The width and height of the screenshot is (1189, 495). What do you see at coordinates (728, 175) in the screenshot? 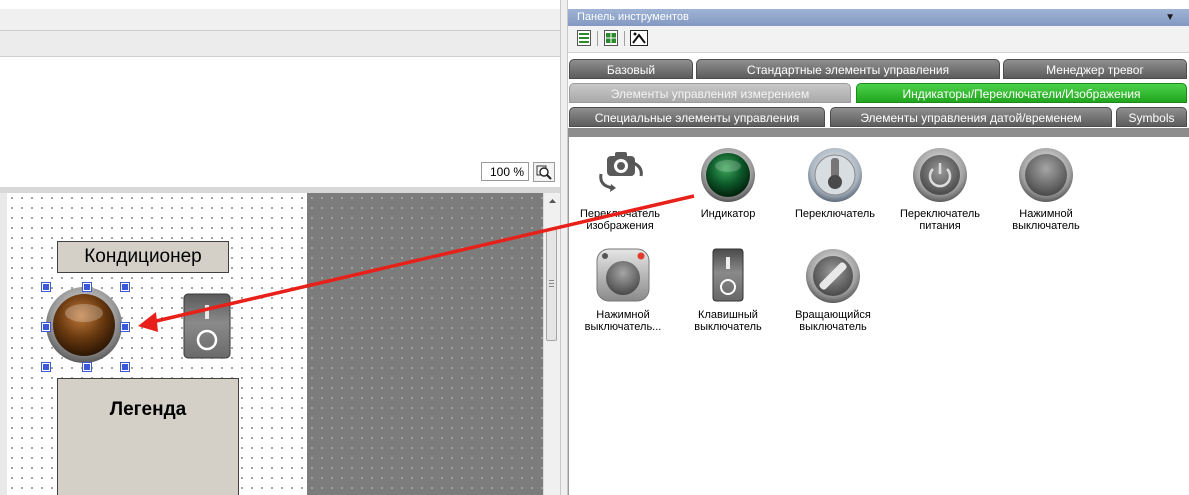
I see `indicator-lamp-icon` at bounding box center [728, 175].